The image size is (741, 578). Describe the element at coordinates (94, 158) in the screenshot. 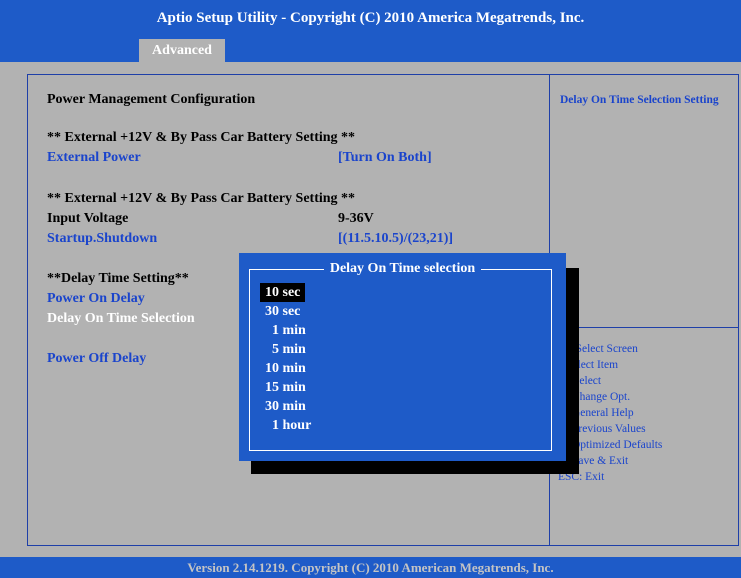

I see `external-power-label: External Power` at that location.